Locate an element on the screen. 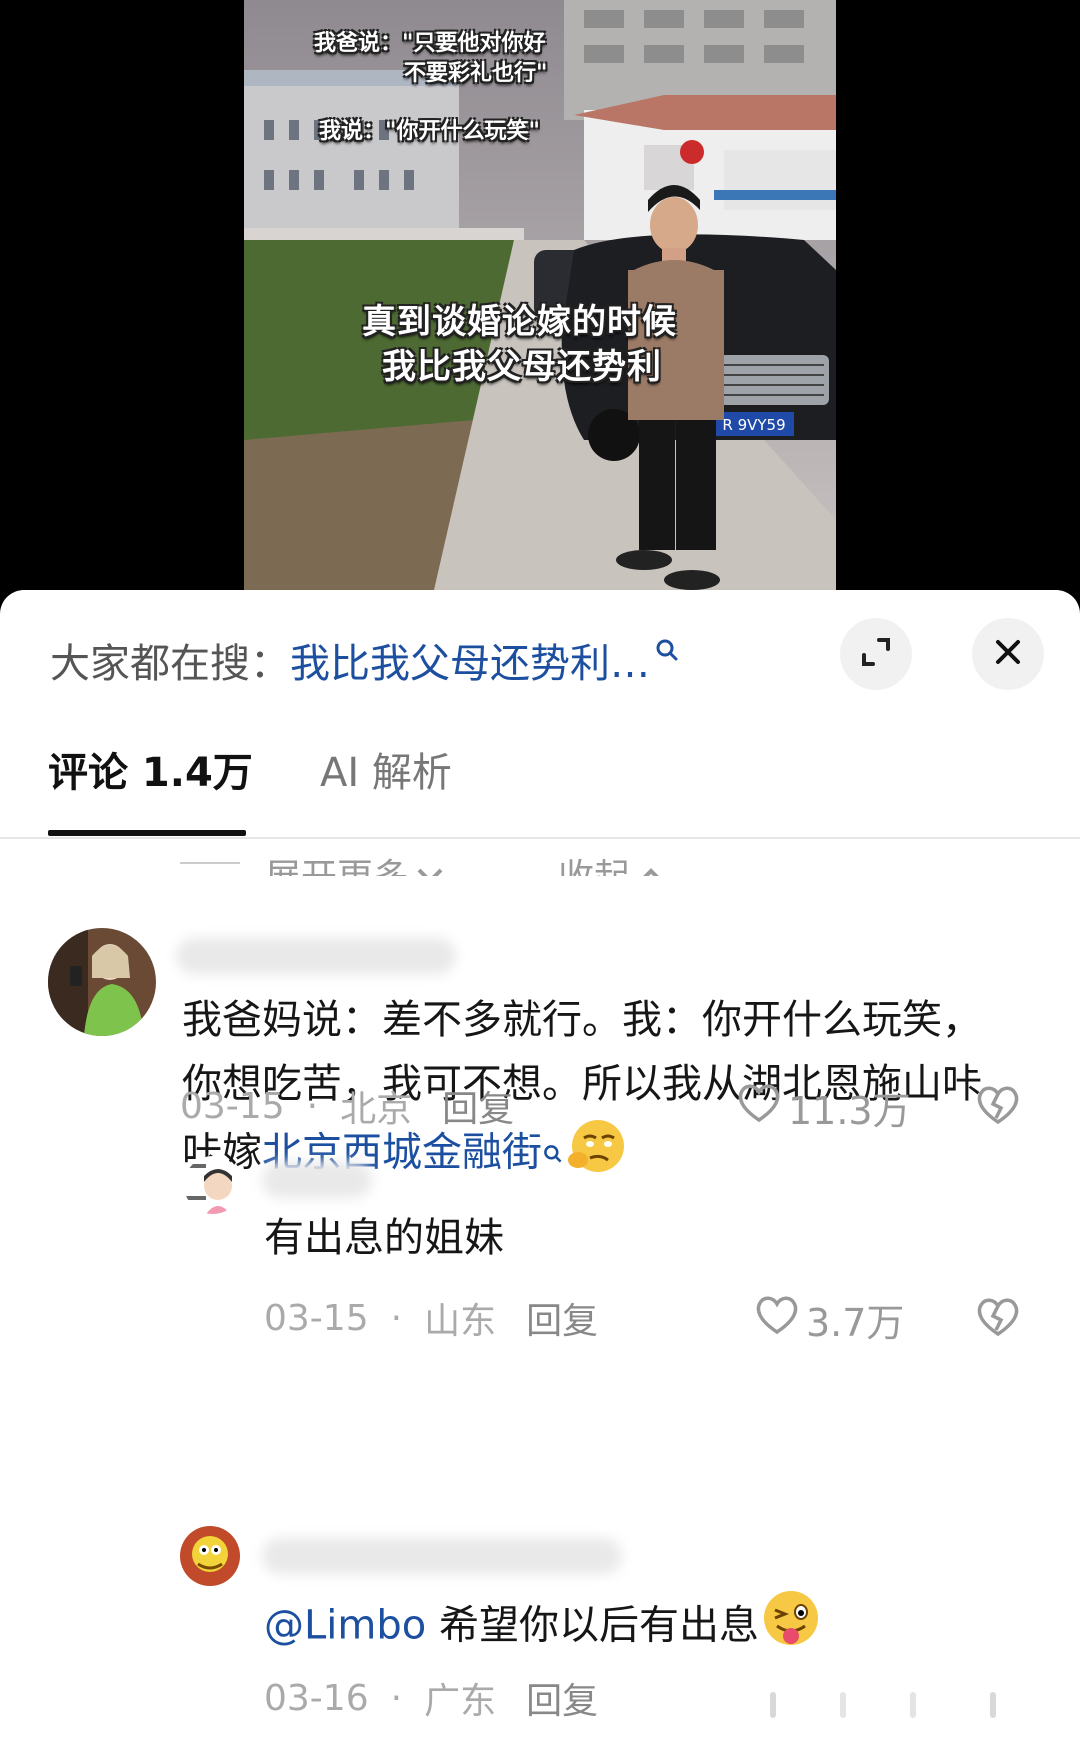 The height and width of the screenshot is (1744, 1080). comment-date: 03-15 is located at coordinates (232, 1106).